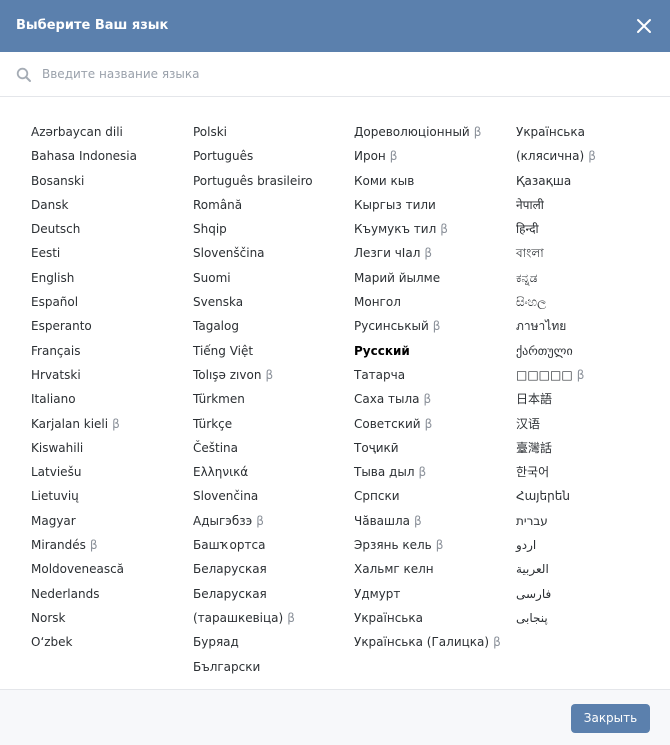 Image resolution: width=670 pixels, height=745 pixels. Describe the element at coordinates (268, 375) in the screenshot. I see `language-option: Tolışə zıvon β` at that location.